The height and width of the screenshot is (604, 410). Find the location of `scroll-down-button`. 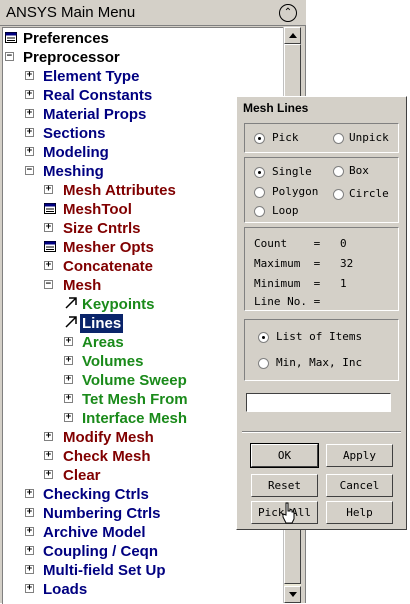

scroll-down-button is located at coordinates (292, 594).